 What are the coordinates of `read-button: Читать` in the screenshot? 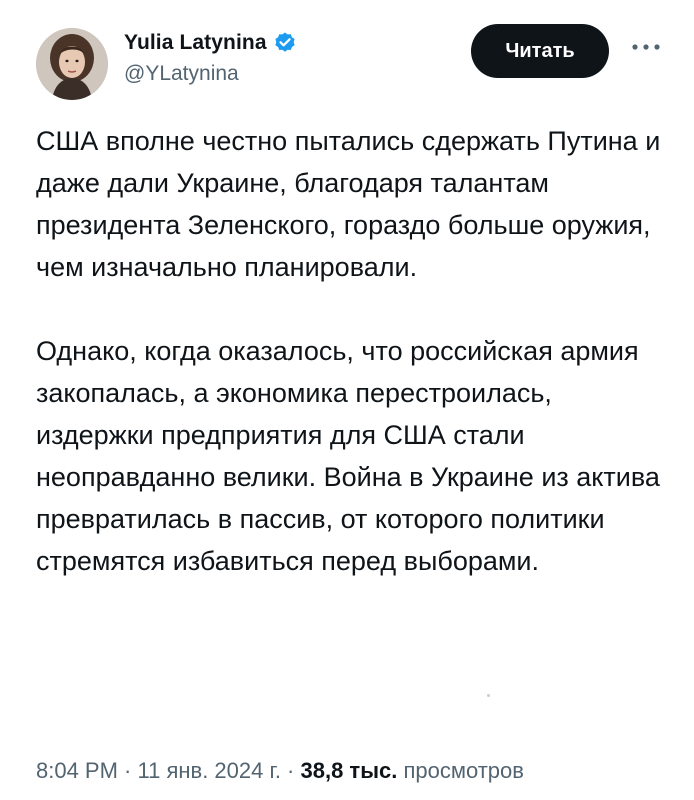 It's located at (540, 51).